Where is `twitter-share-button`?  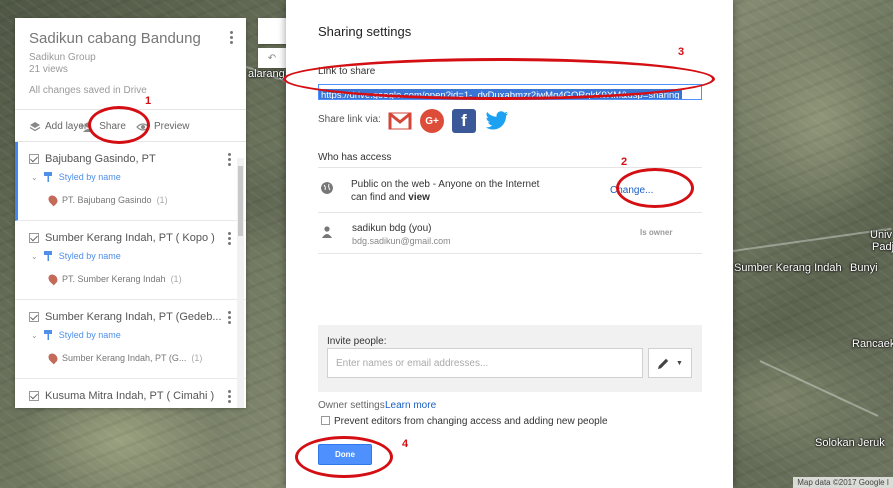 twitter-share-button is located at coordinates (497, 121).